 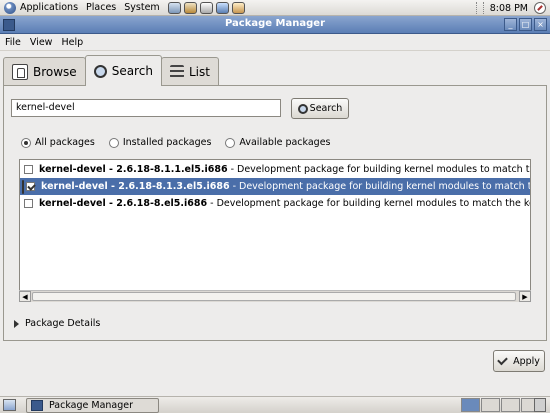 What do you see at coordinates (16, 323) in the screenshot?
I see `expander-arrow-icon` at bounding box center [16, 323].